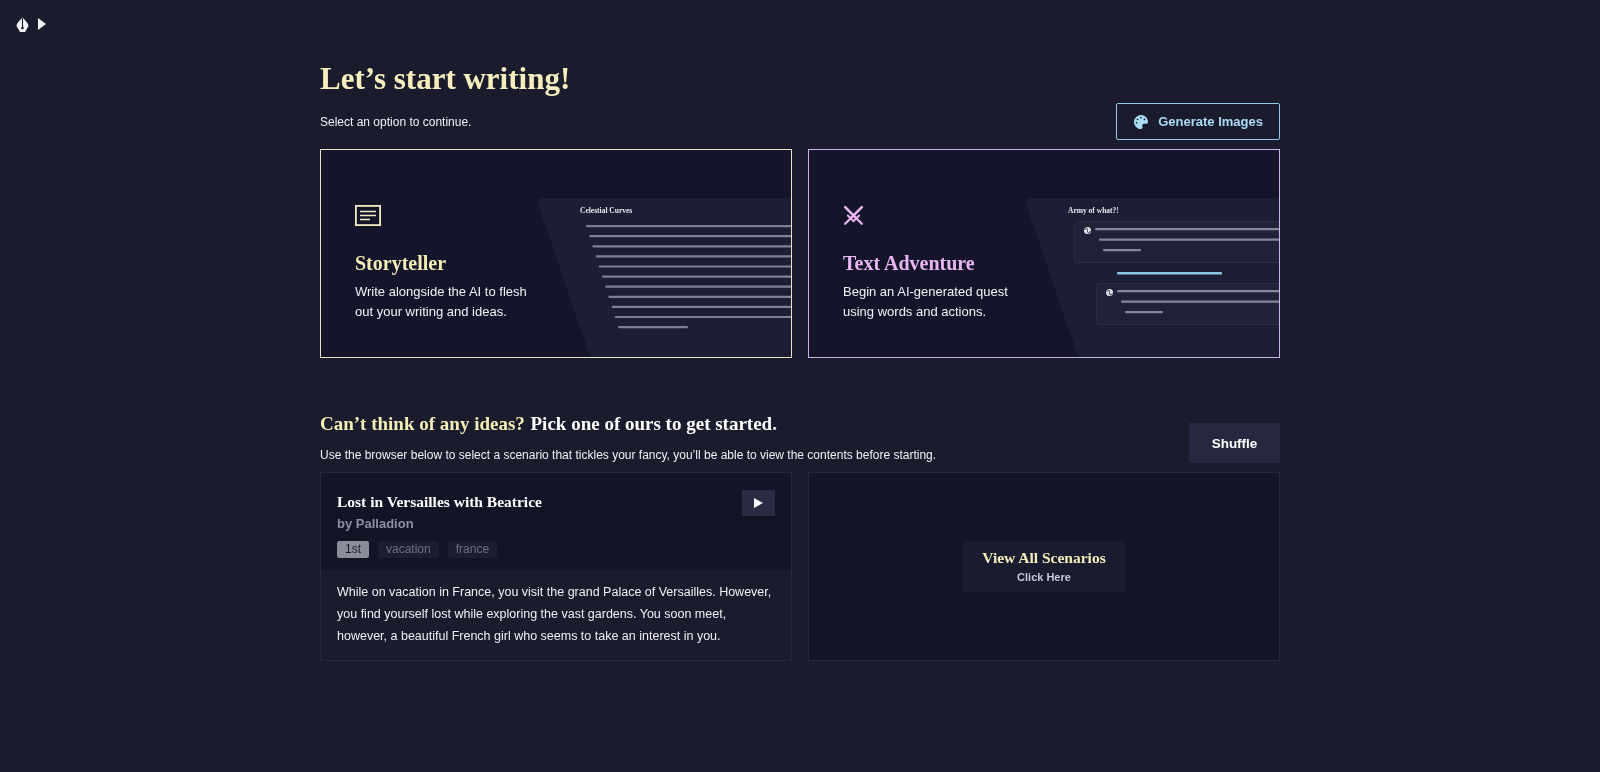 The width and height of the screenshot is (1600, 772). What do you see at coordinates (1234, 443) in the screenshot?
I see `shuffle-button: Shuffle` at bounding box center [1234, 443].